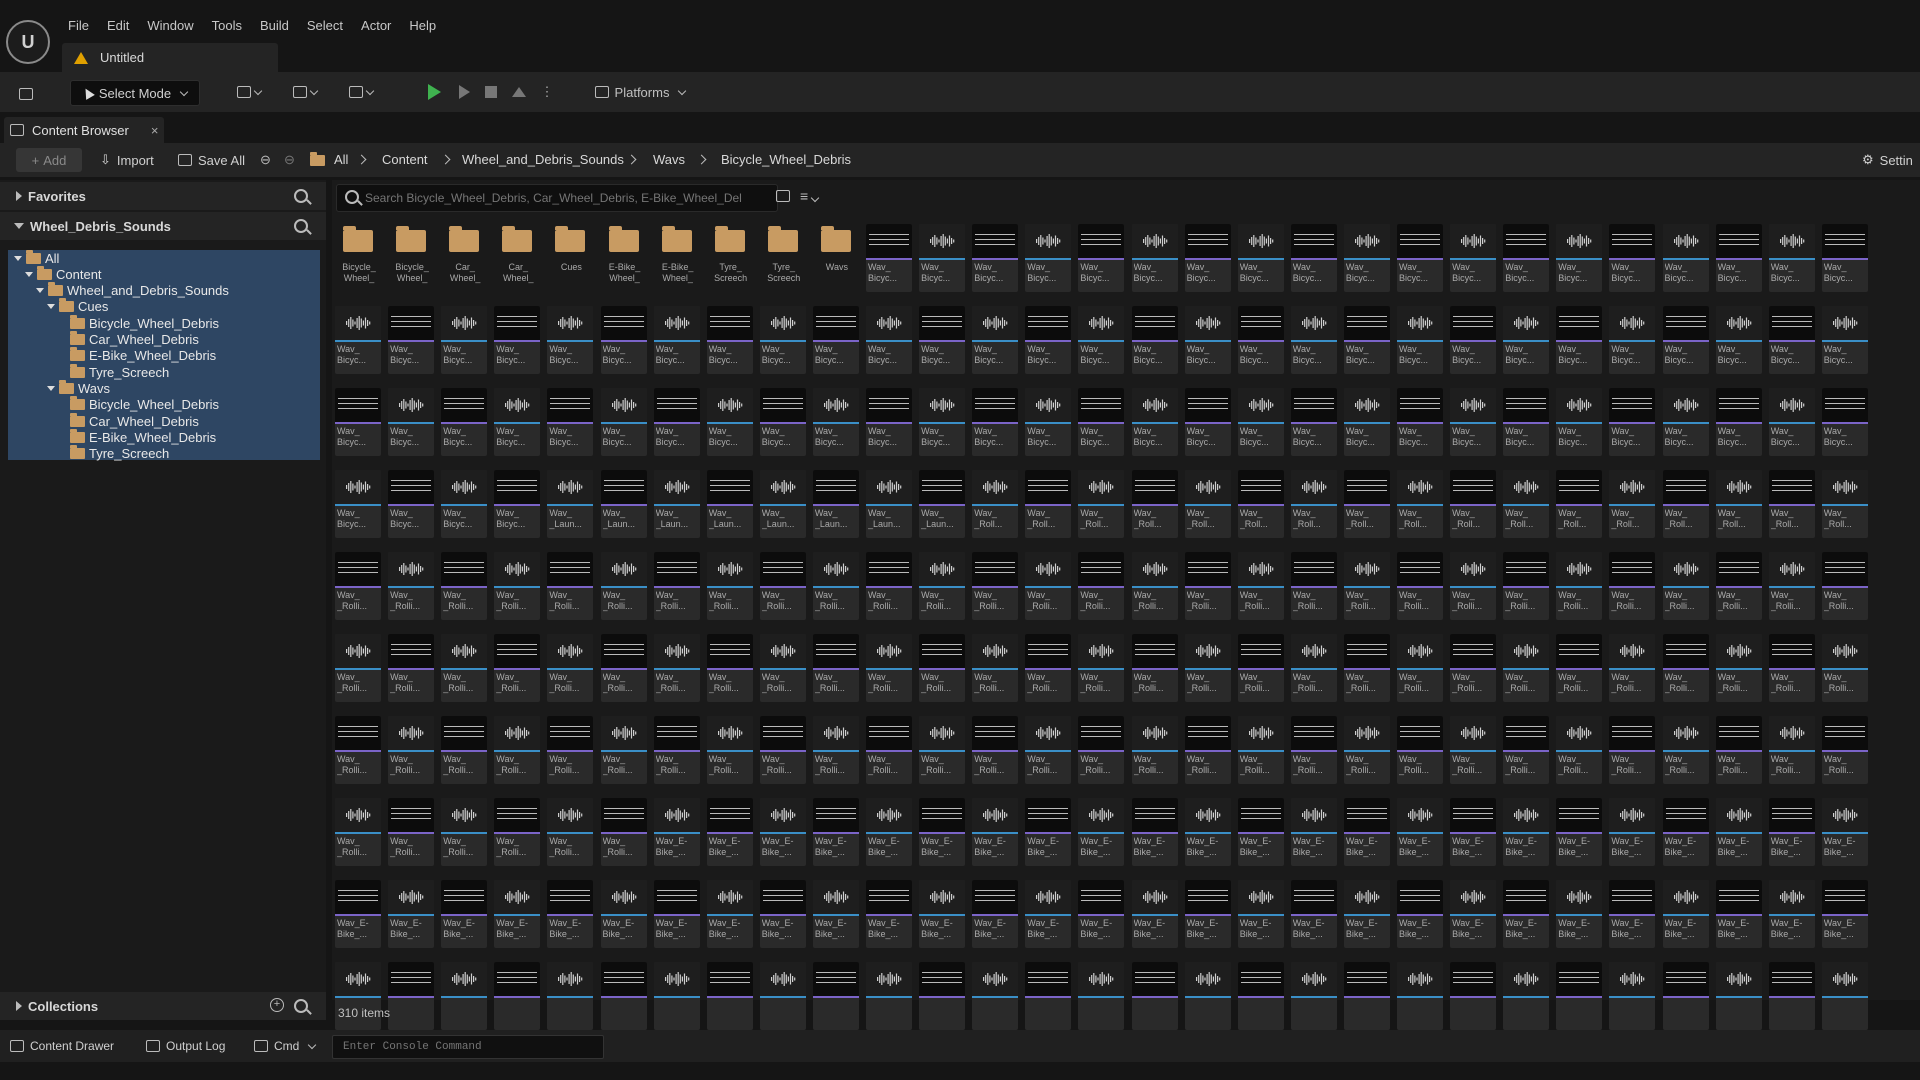 The height and width of the screenshot is (1080, 1920). What do you see at coordinates (79, 25) in the screenshot?
I see `menu-file: File` at bounding box center [79, 25].